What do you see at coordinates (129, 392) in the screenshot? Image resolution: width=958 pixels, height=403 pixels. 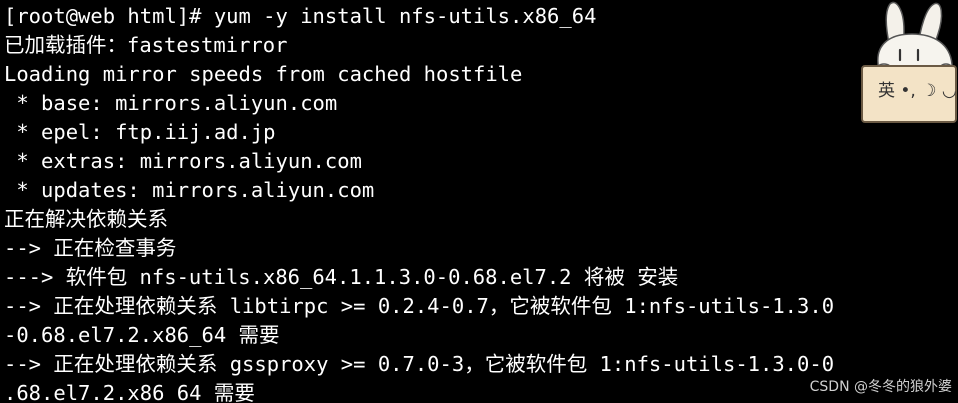 I see `terminal-line: .68.el7.2.x86_64 需要` at bounding box center [129, 392].